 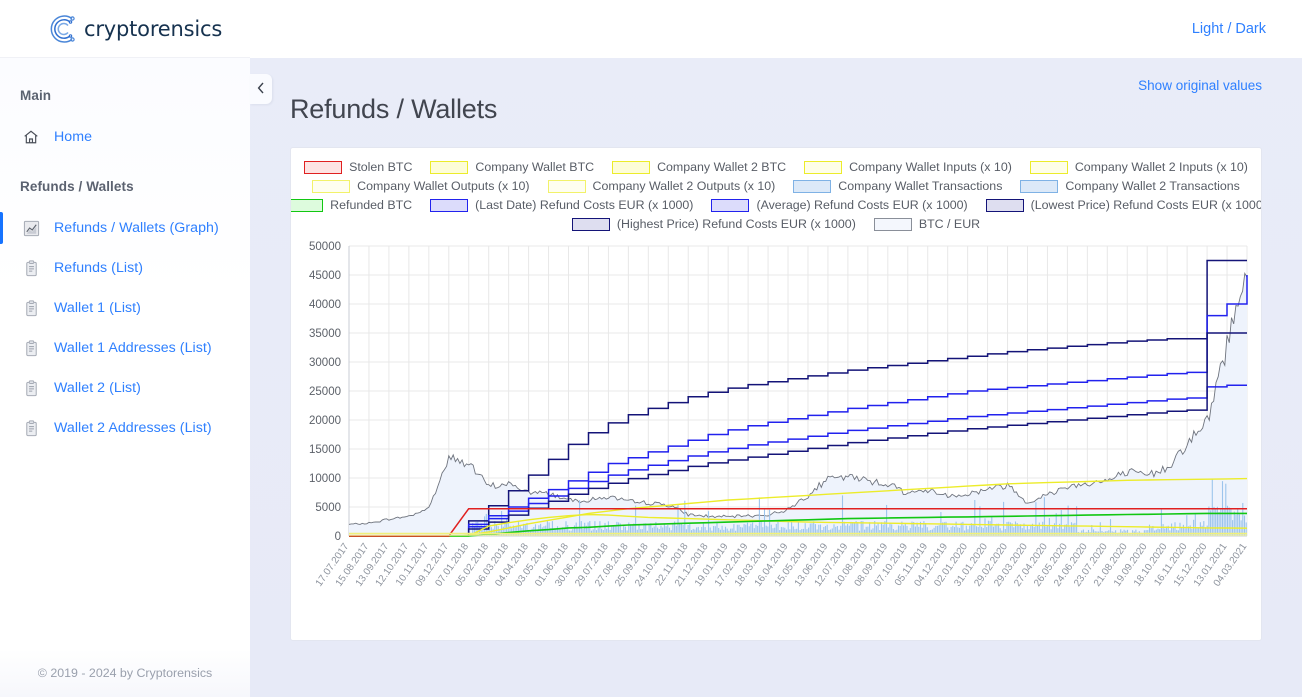 What do you see at coordinates (325, 392) in the screenshot?
I see `svg-text: 25000` at bounding box center [325, 392].